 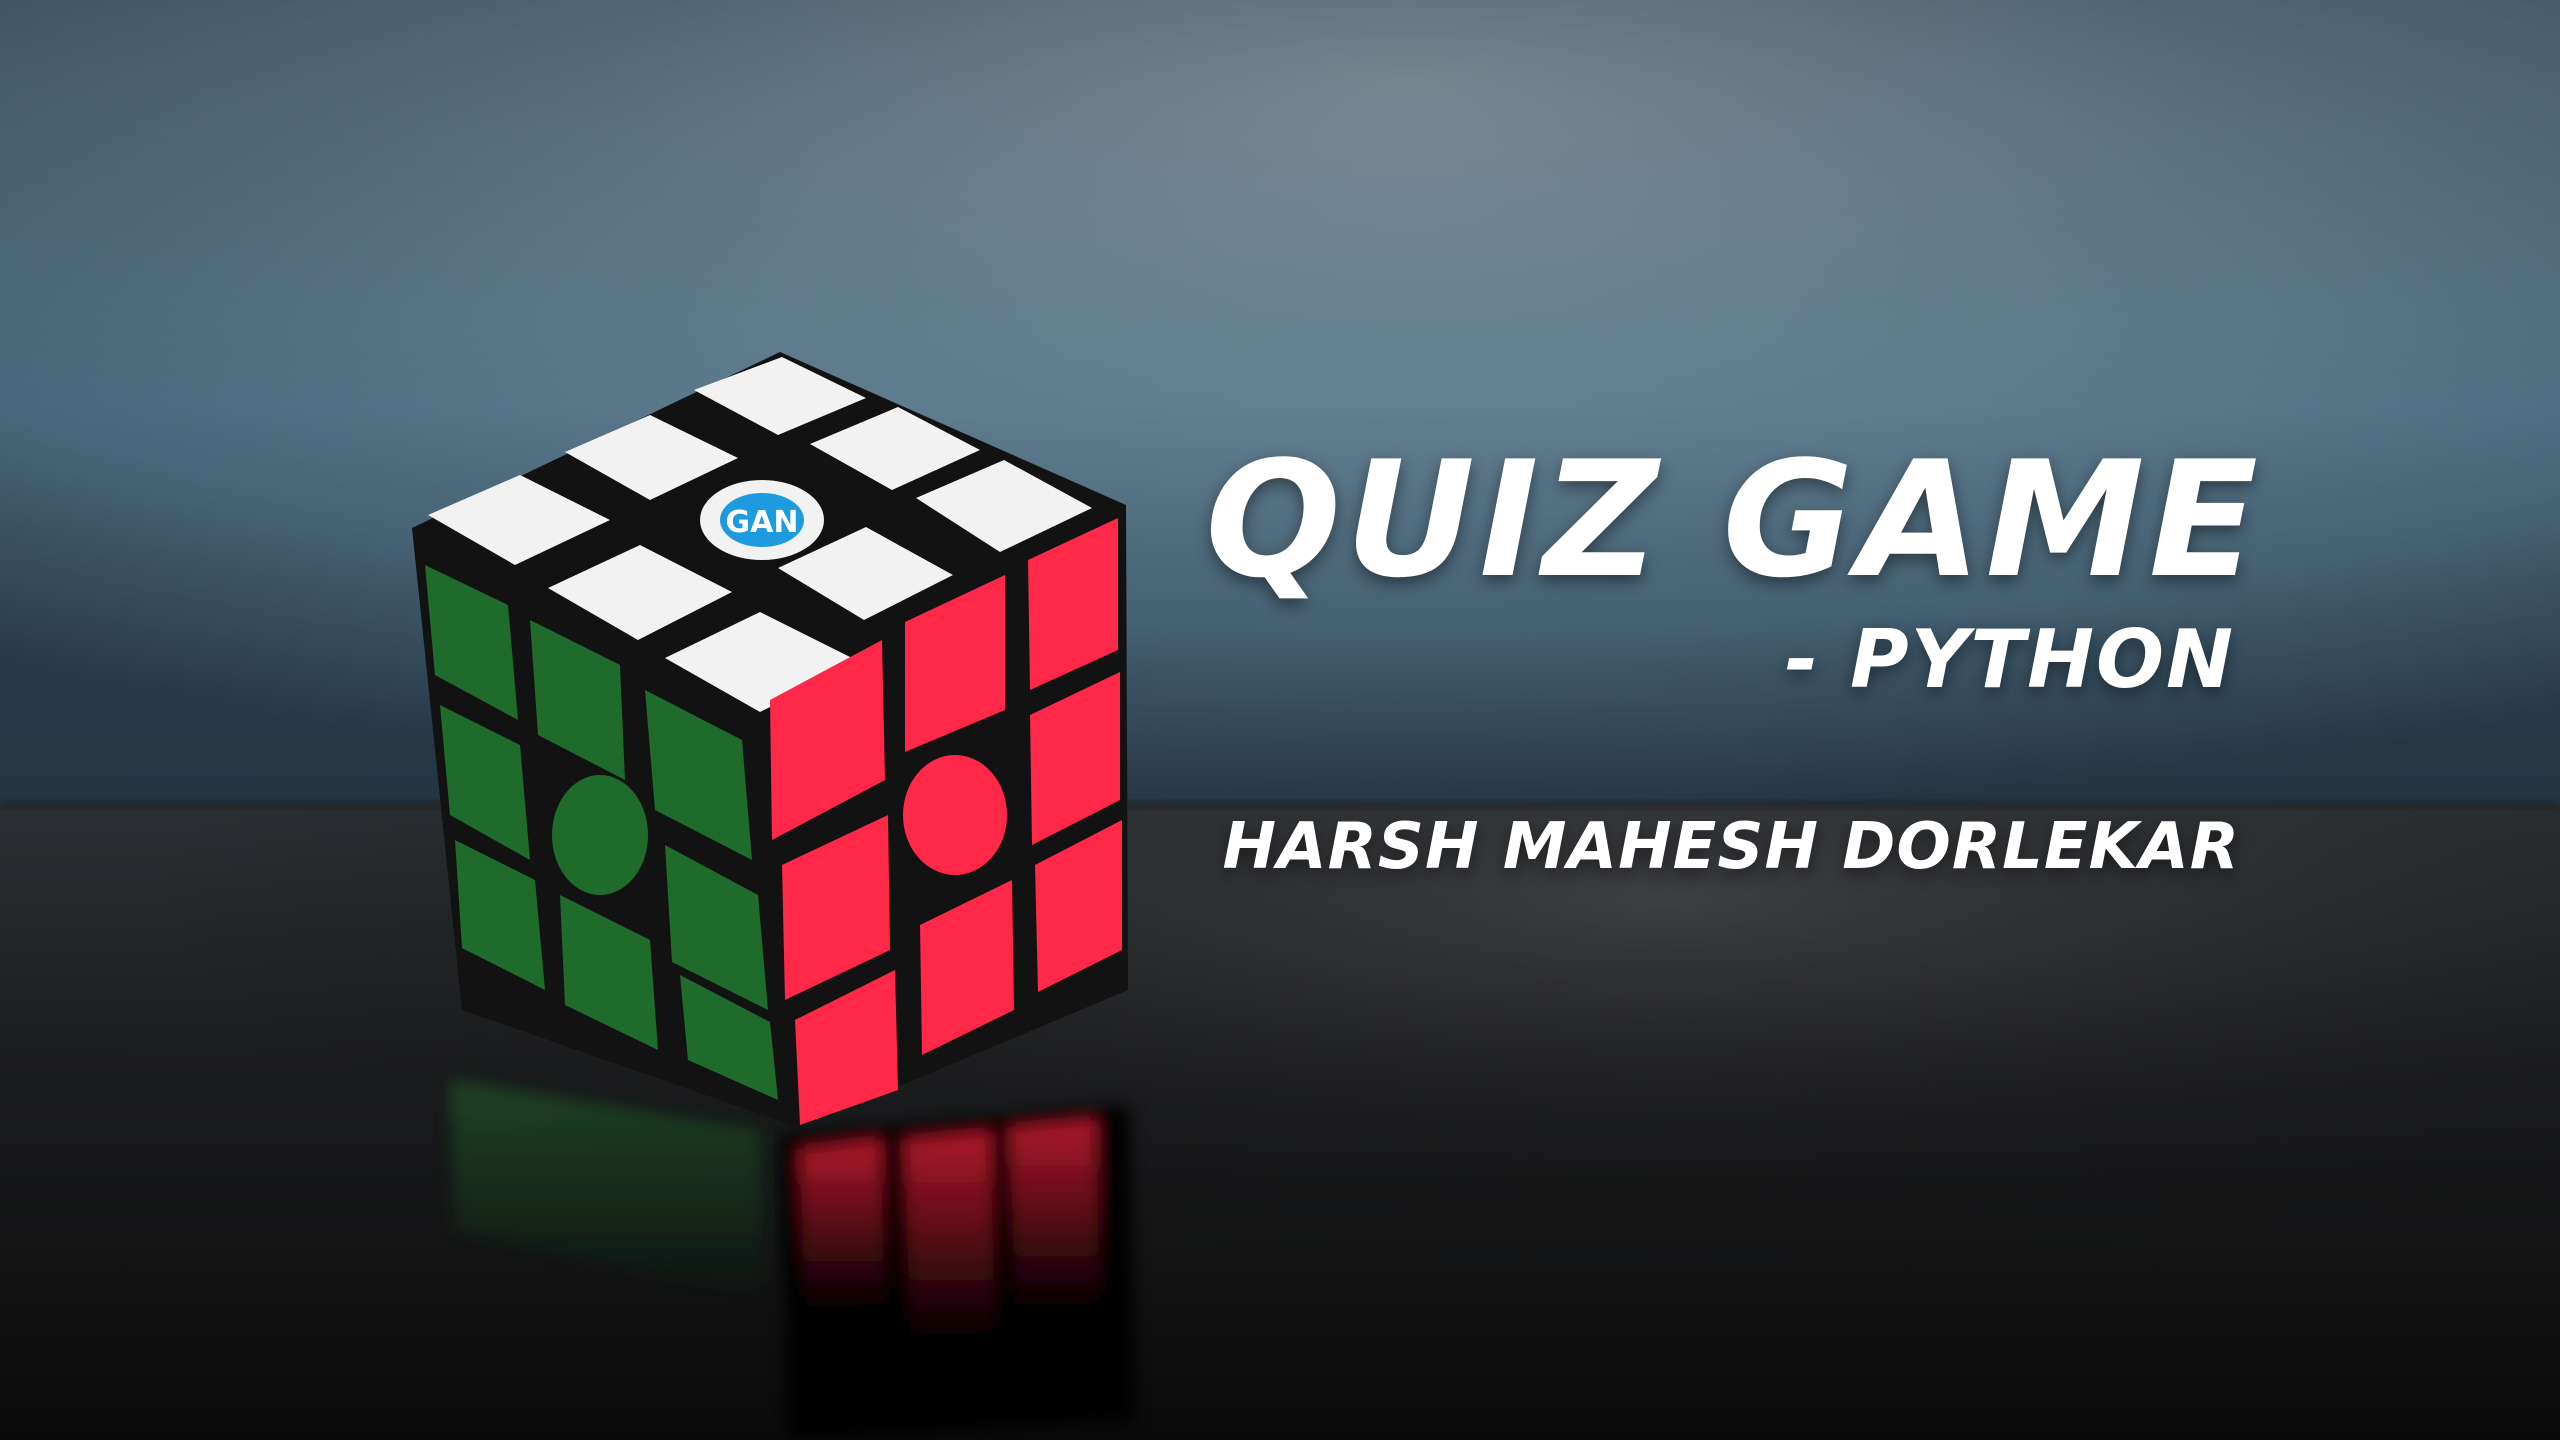 What do you see at coordinates (1733, 519) in the screenshot?
I see `banner-title: QUIZ GAME` at bounding box center [1733, 519].